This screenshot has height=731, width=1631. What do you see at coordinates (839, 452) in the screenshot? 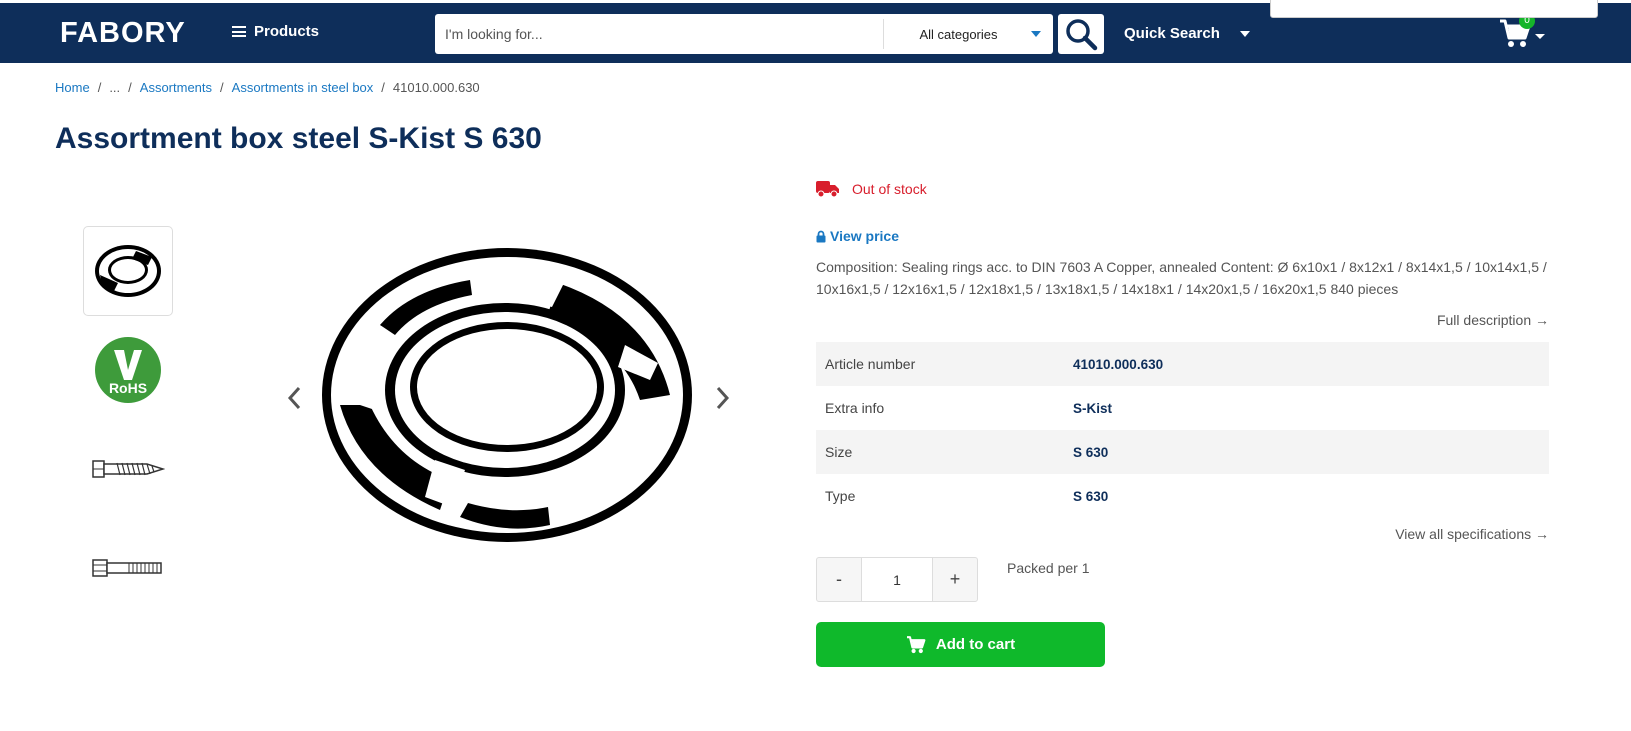
I see `spec-label: Size` at bounding box center [839, 452].